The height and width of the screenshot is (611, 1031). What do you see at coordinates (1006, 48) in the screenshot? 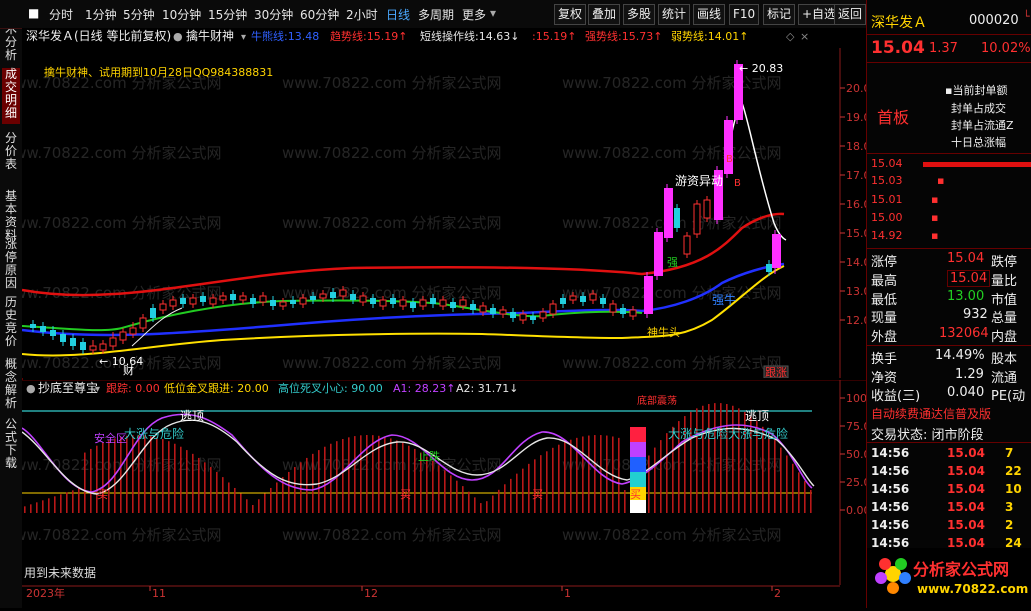
I see `price-pct: 10.02%` at bounding box center [1006, 48].